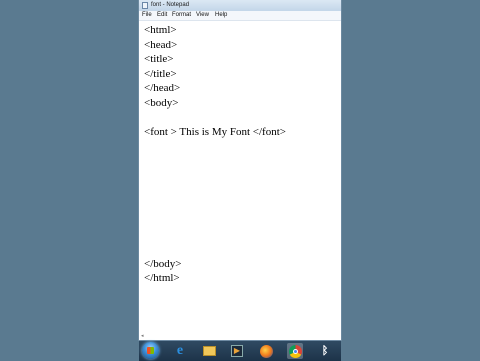 The width and height of the screenshot is (480, 361). I want to click on chrome-icon, so click(295, 351).